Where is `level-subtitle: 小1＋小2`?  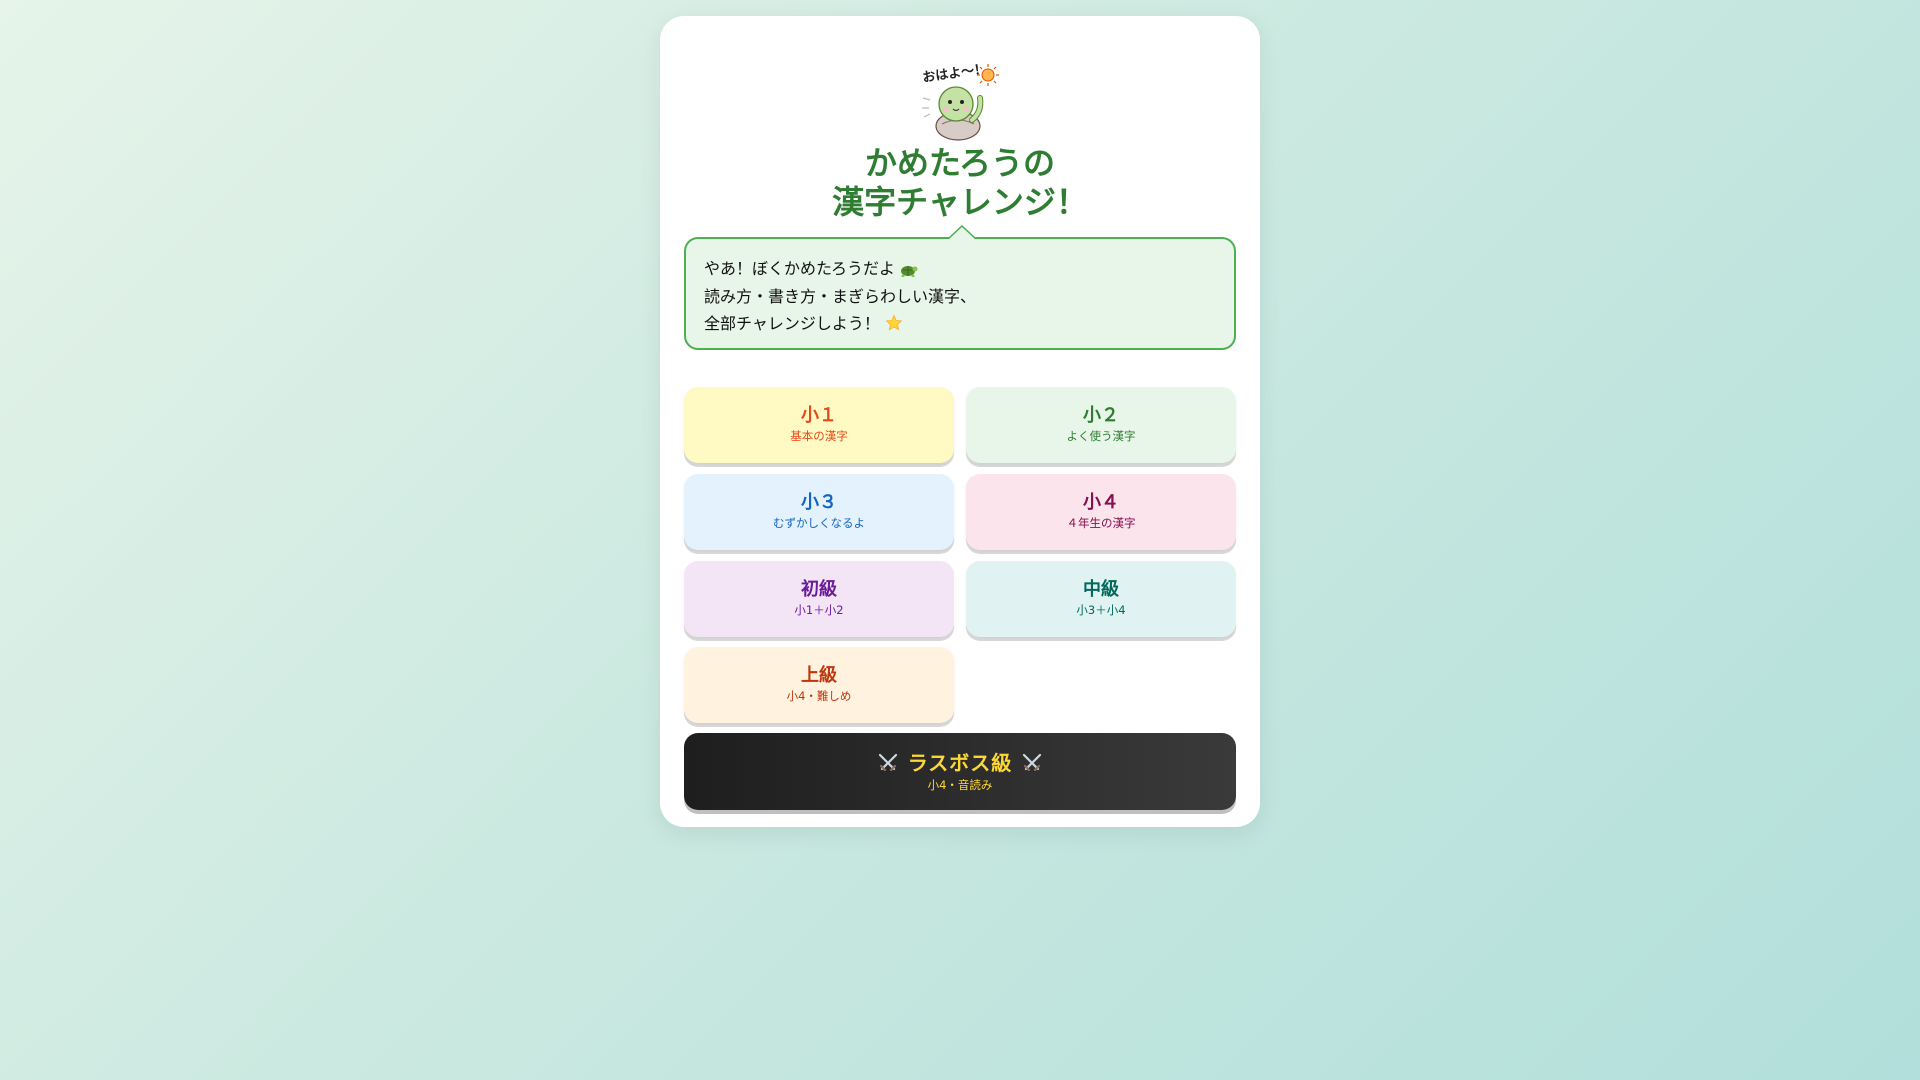
level-subtitle: 小1＋小2 is located at coordinates (819, 610).